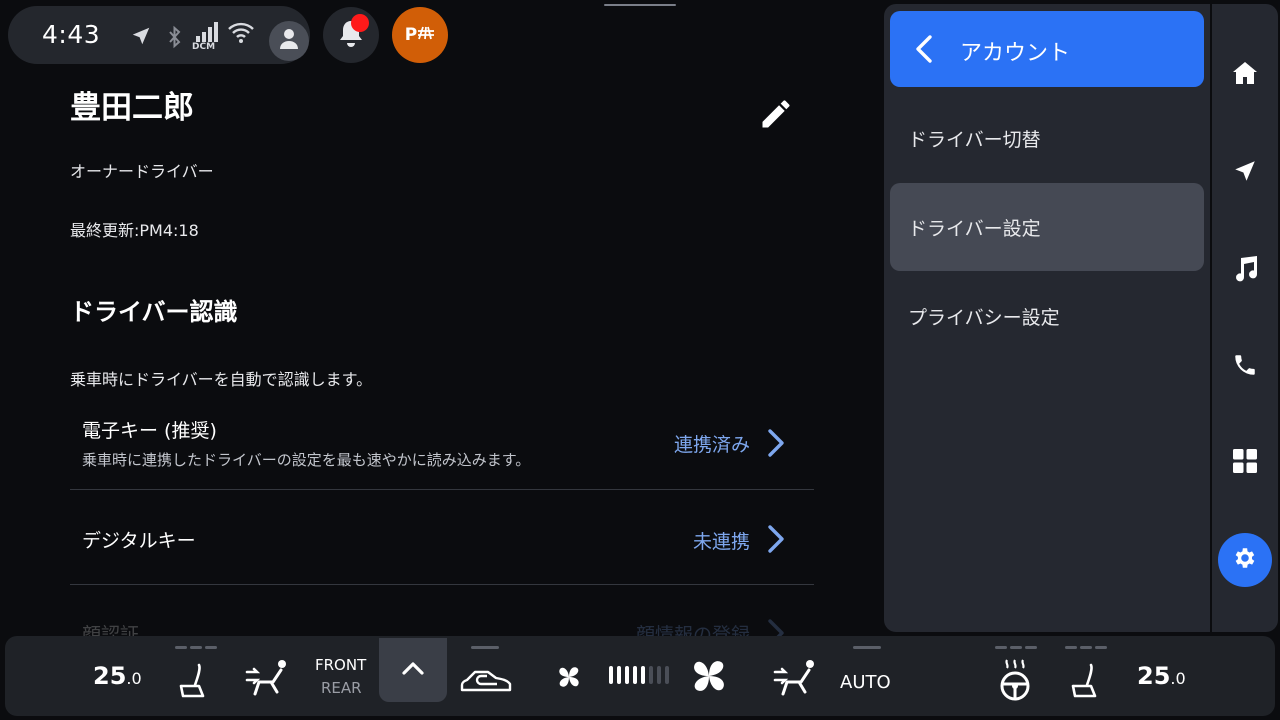 The image size is (1280, 720). Describe the element at coordinates (142, 171) in the screenshot. I see `user-role: オーナードライバー` at that location.